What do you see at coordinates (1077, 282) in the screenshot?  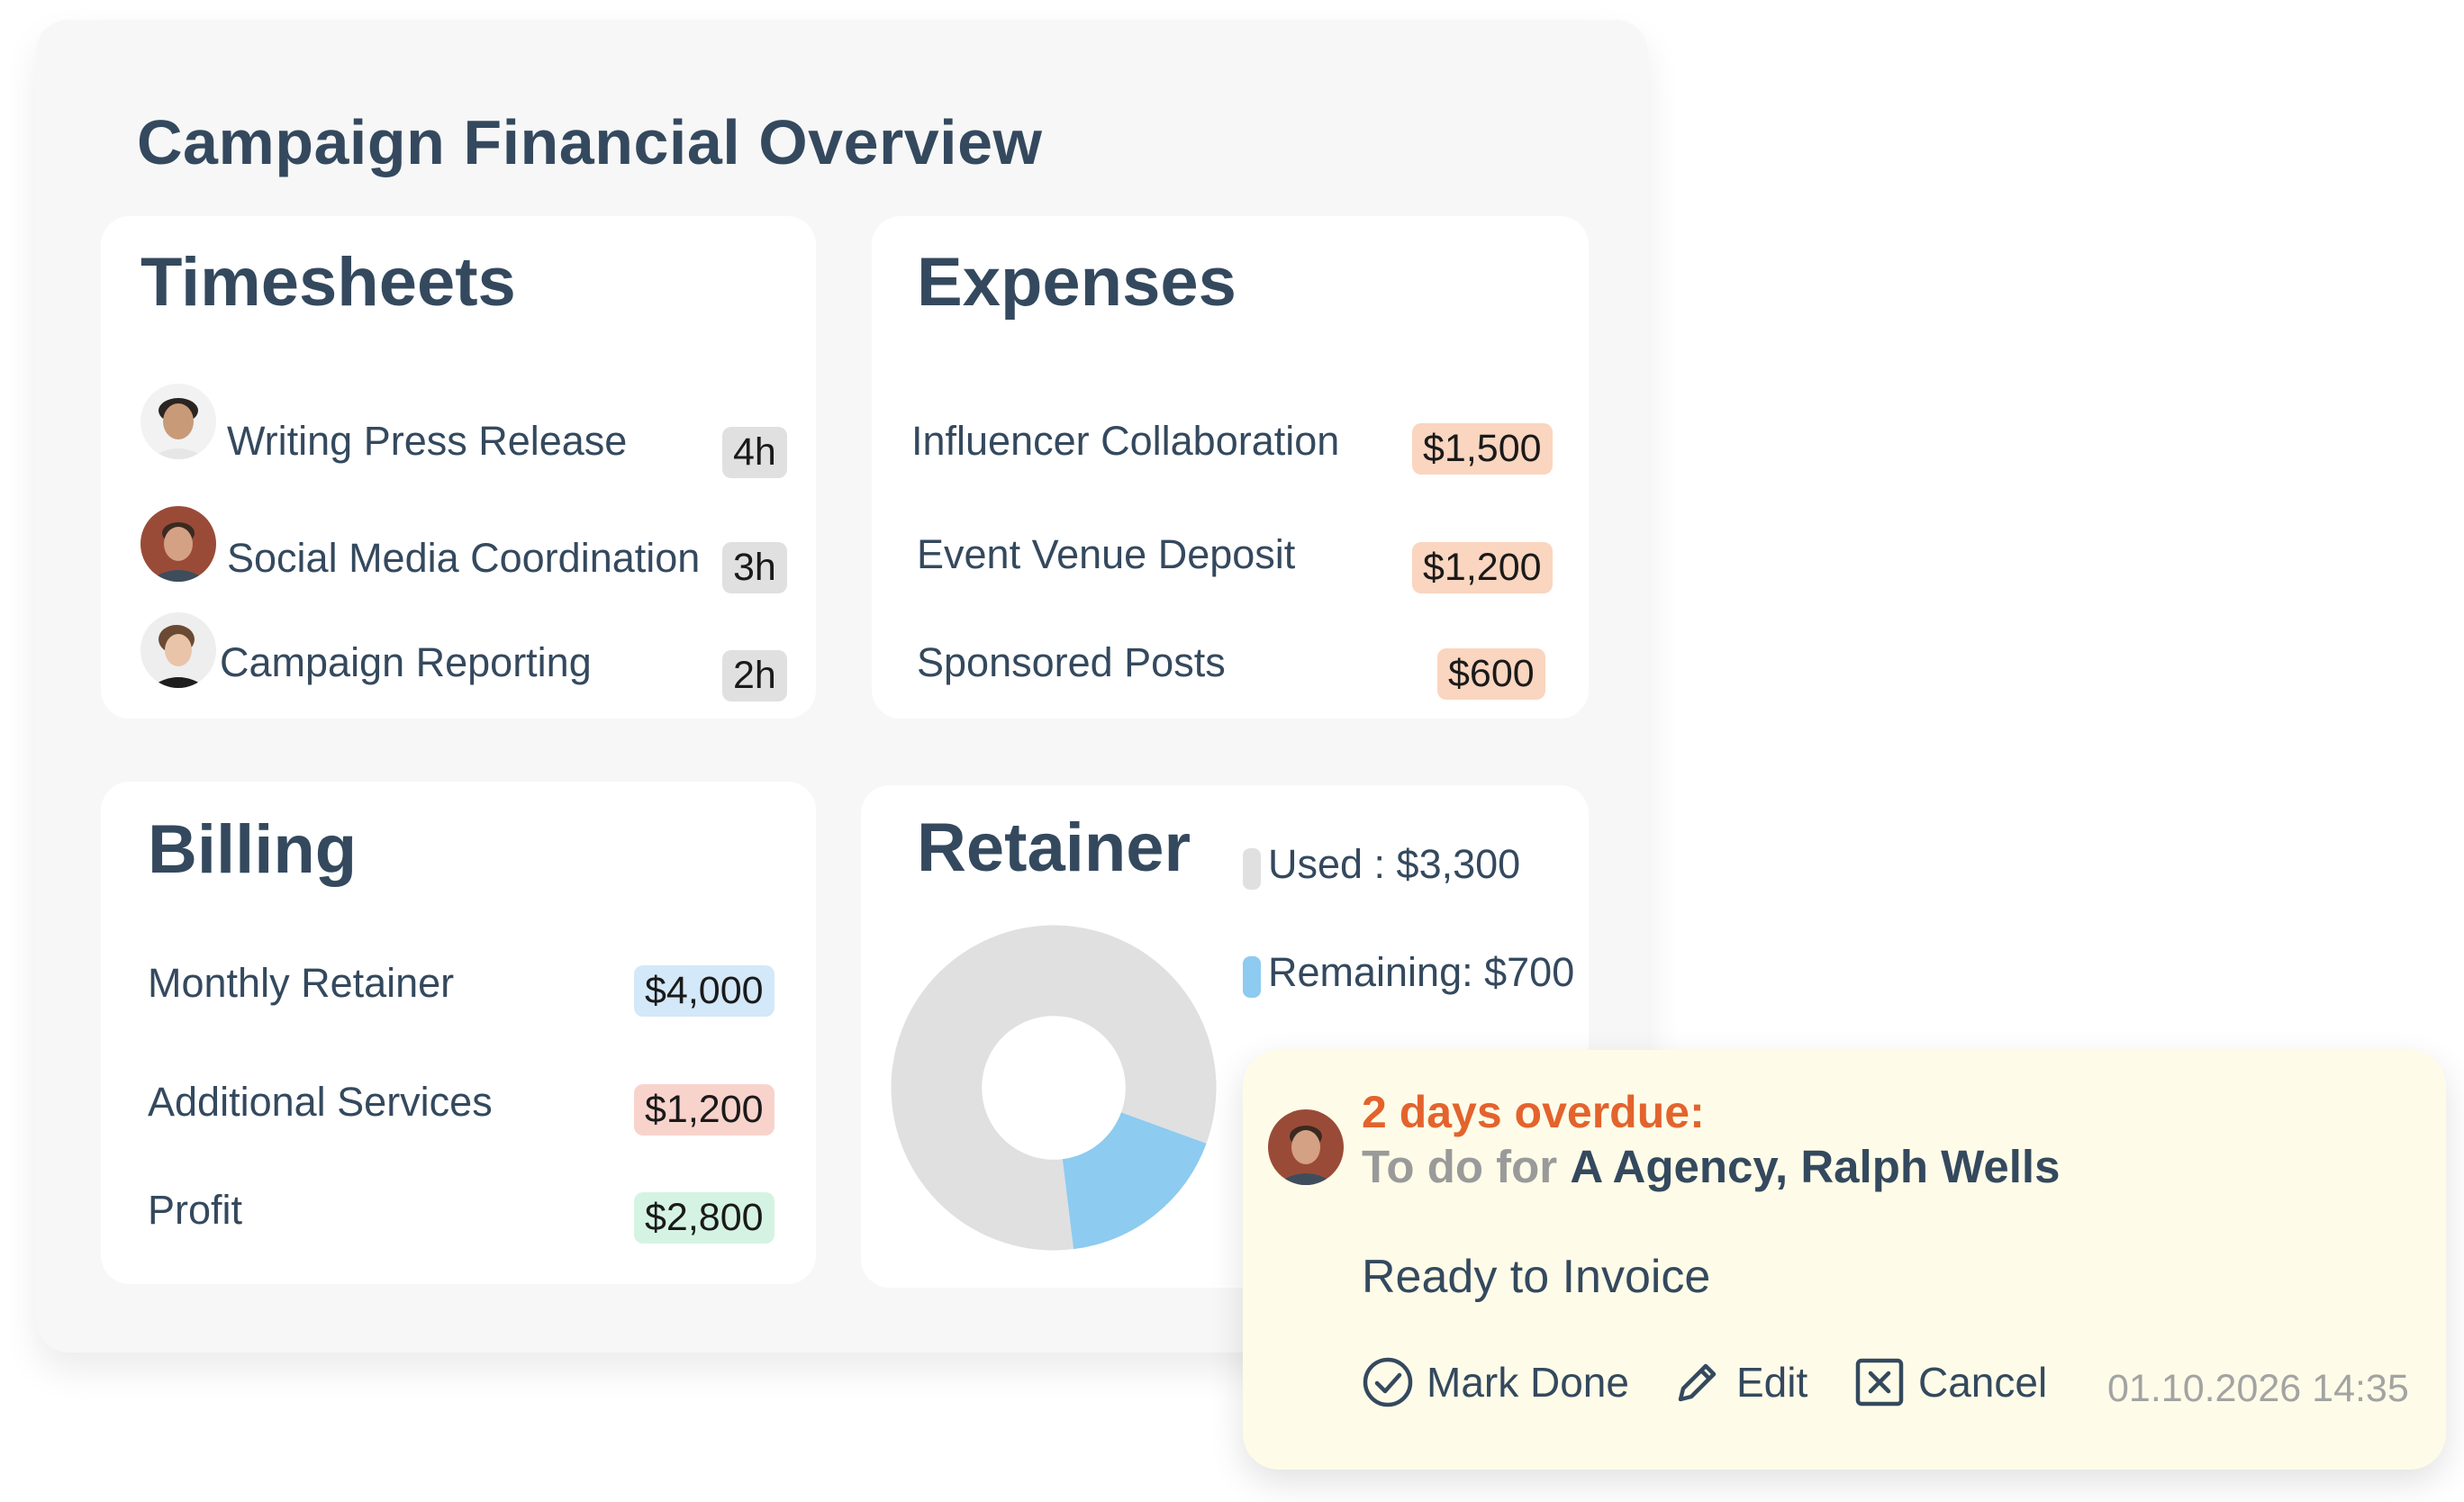 I see `expenses-title: Expenses` at bounding box center [1077, 282].